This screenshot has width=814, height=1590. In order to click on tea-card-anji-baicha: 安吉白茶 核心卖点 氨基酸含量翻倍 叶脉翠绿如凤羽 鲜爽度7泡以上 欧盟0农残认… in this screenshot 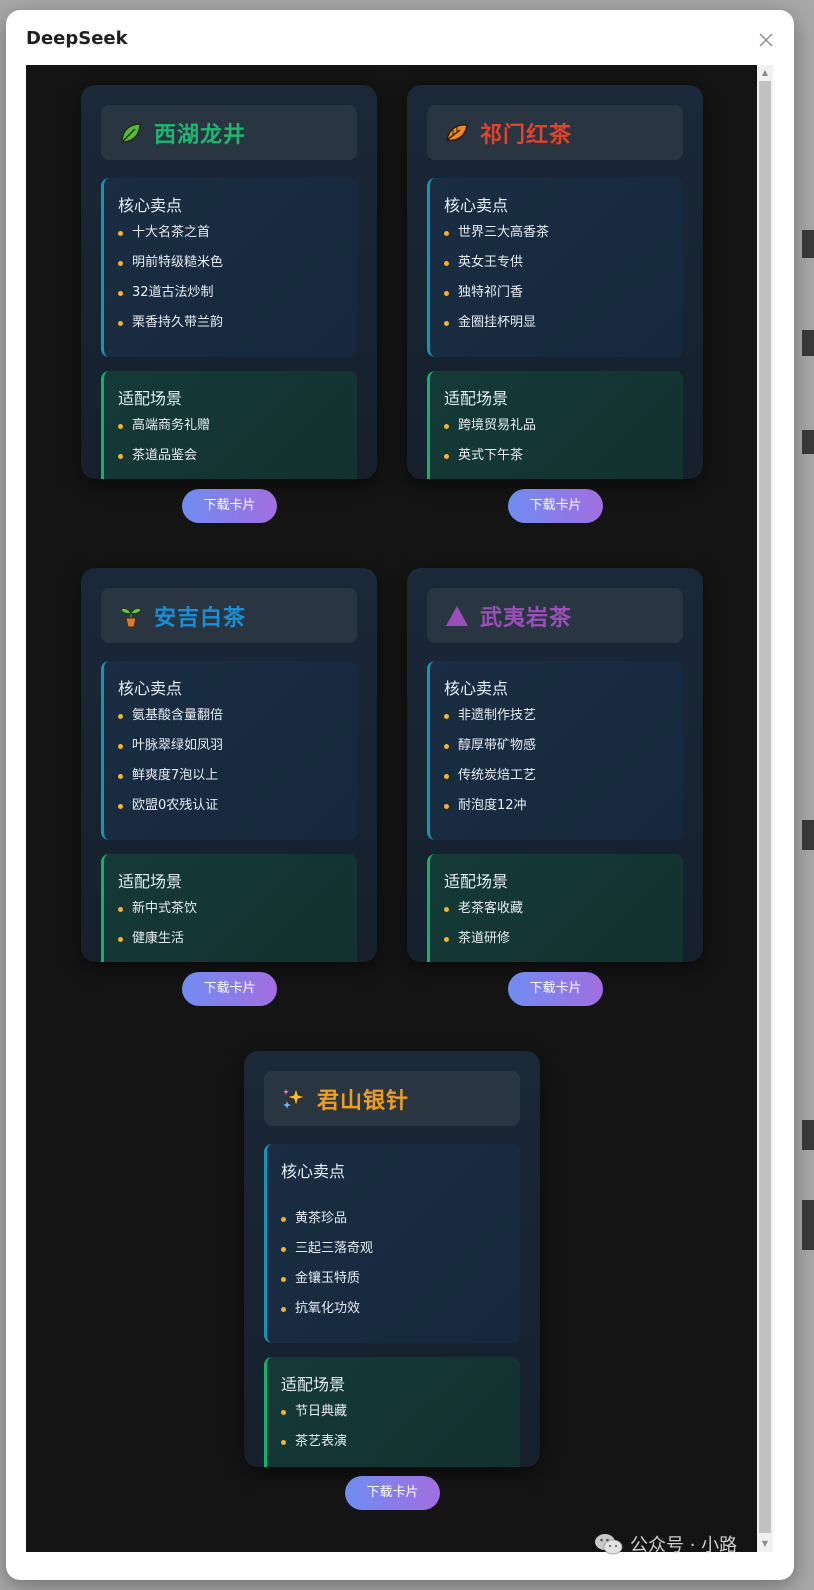, I will do `click(229, 765)`.